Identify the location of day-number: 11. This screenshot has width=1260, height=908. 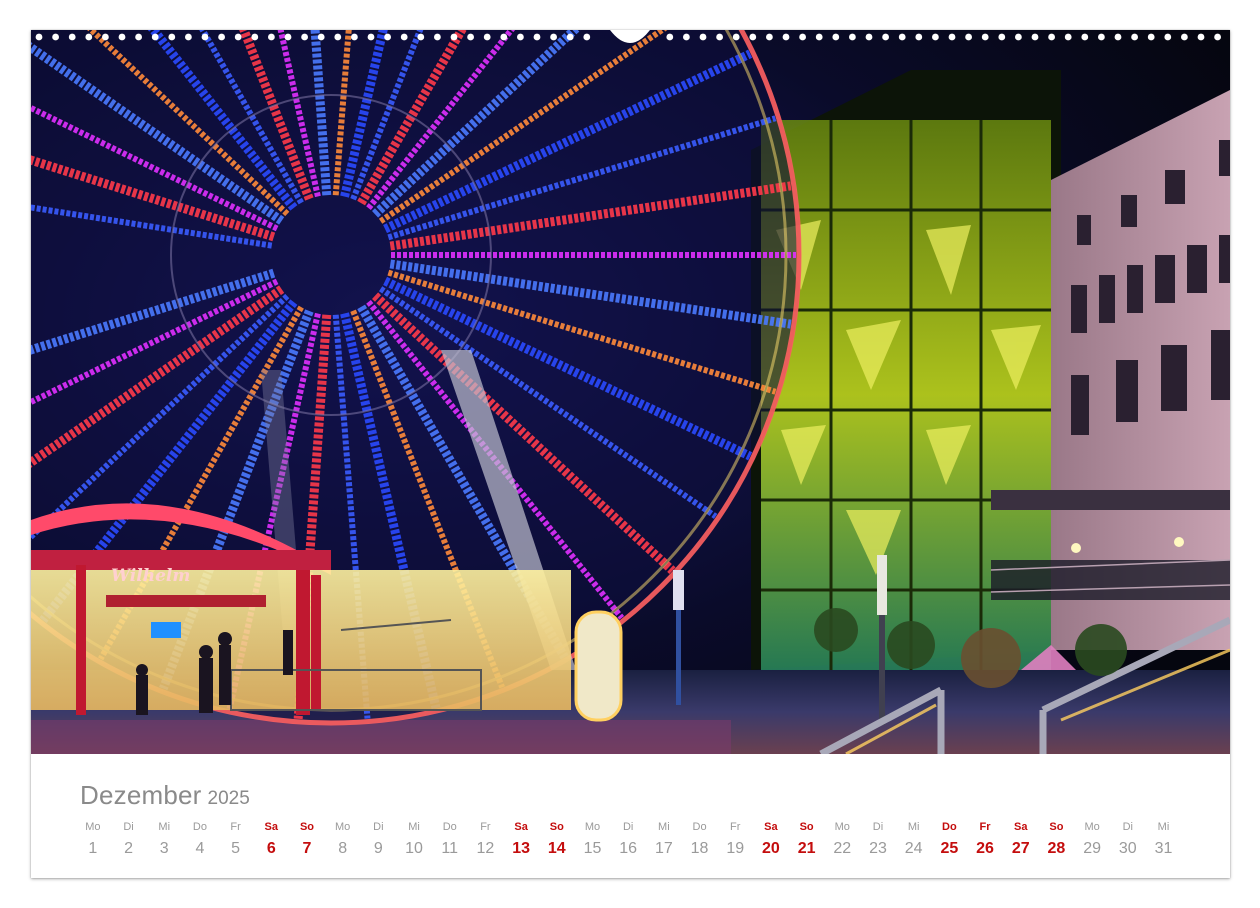
(450, 848).